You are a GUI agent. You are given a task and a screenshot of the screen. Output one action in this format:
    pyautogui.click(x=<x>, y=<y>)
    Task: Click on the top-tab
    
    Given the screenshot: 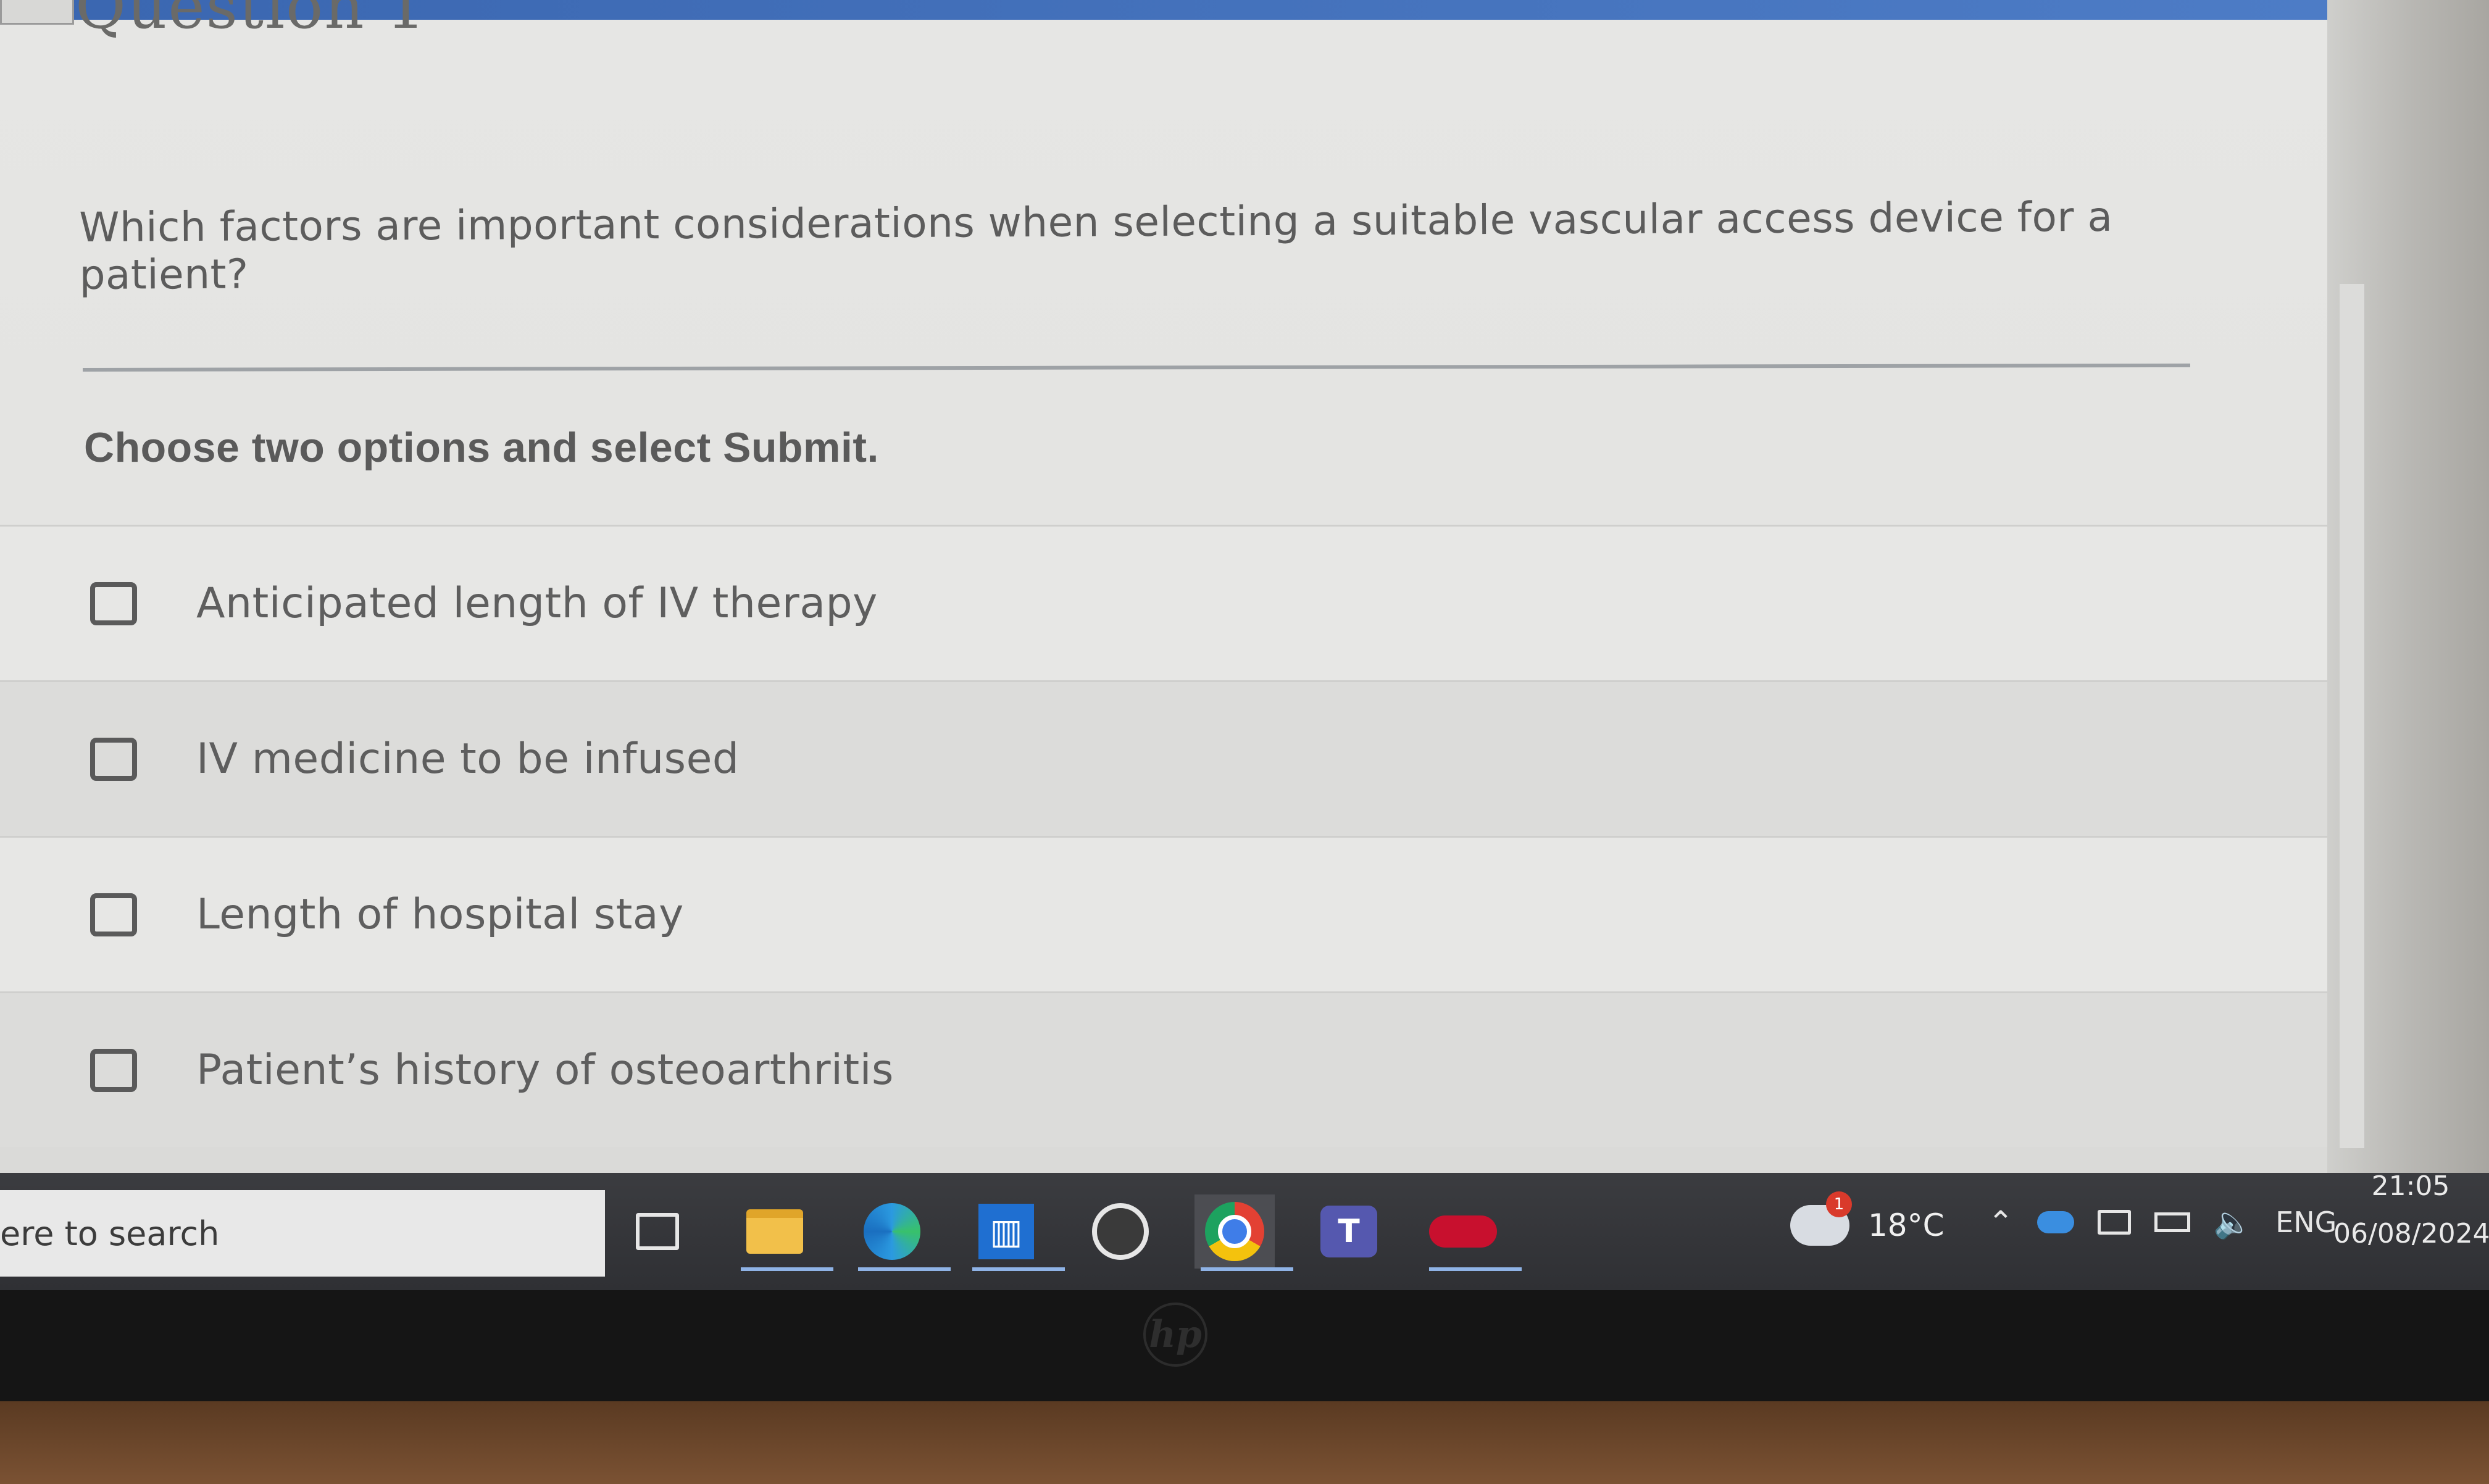 What is the action you would take?
    pyautogui.click(x=37, y=12)
    